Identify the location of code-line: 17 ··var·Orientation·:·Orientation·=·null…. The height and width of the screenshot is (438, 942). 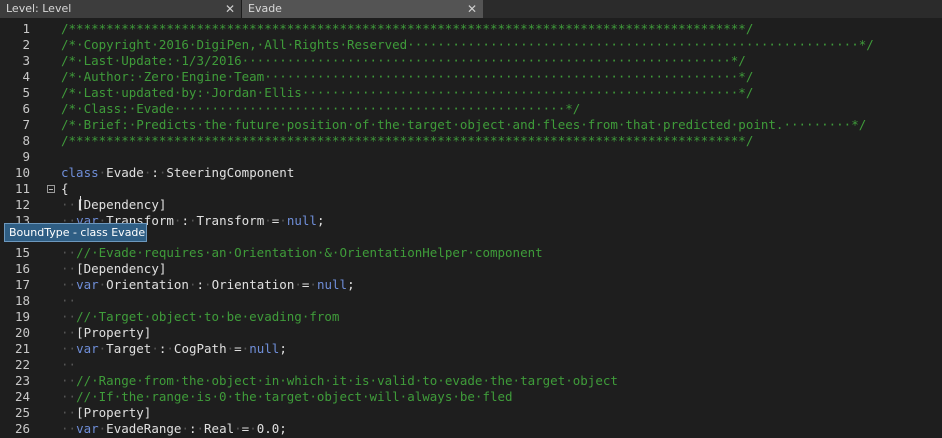
(471, 285).